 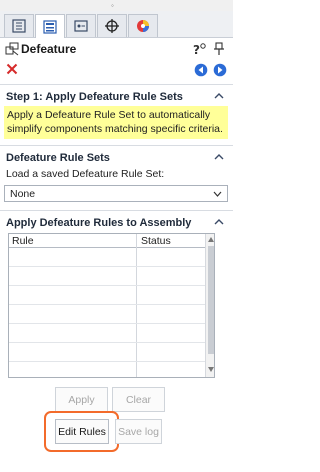 I want to click on tab-dimxpert-manager, so click(x=112, y=25).